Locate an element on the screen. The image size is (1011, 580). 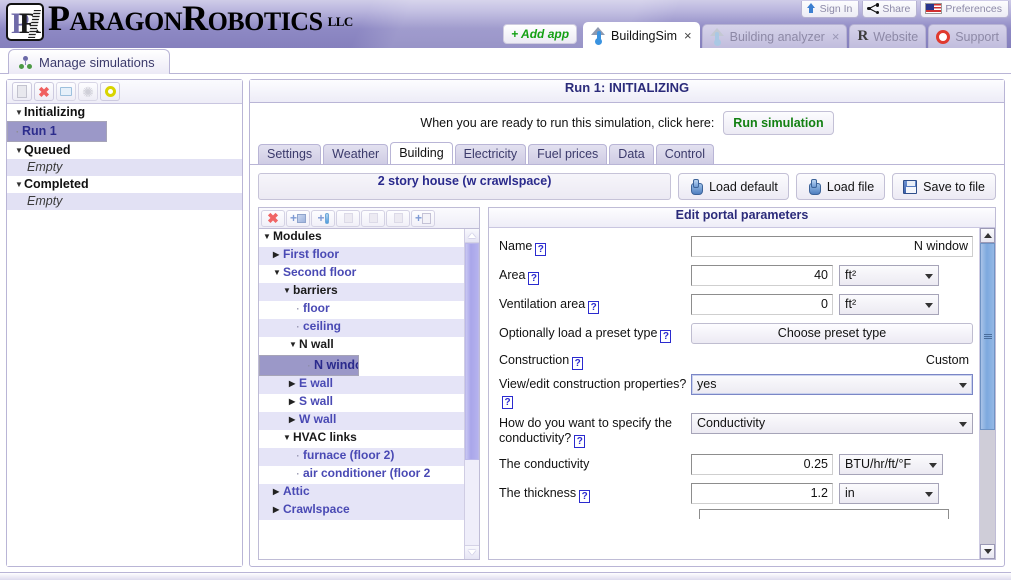
app-tab-buildingsim: BuildingSim × is located at coordinates (641, 35).